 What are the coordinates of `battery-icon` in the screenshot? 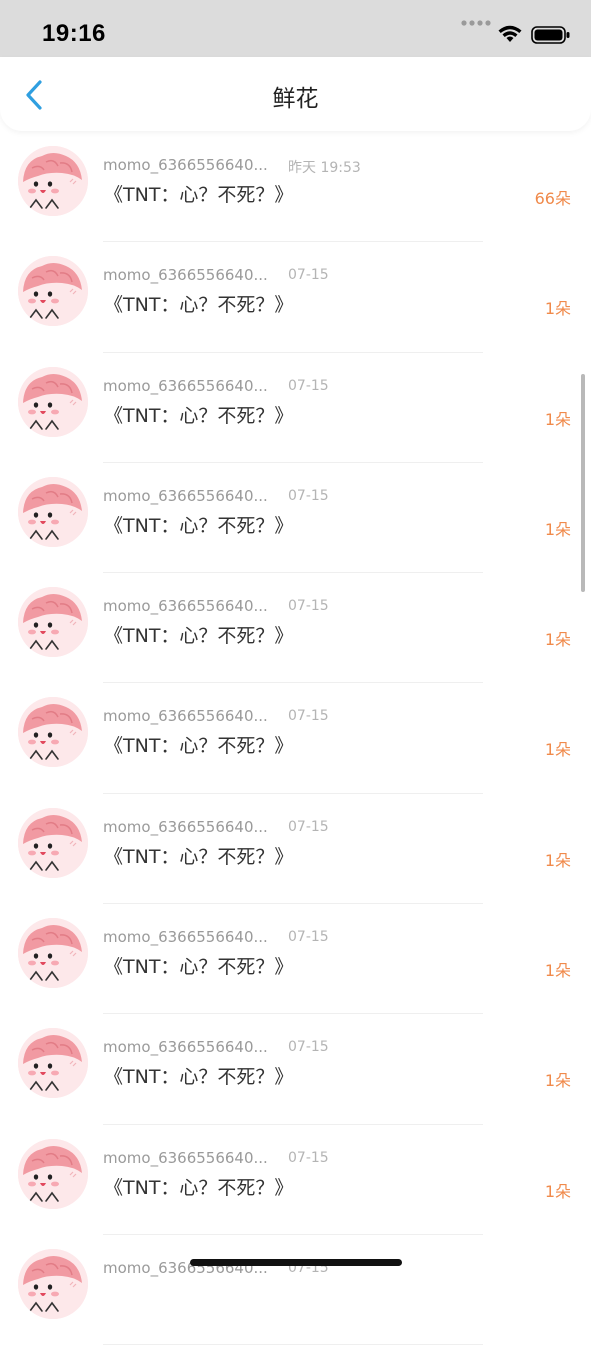 It's located at (550, 35).